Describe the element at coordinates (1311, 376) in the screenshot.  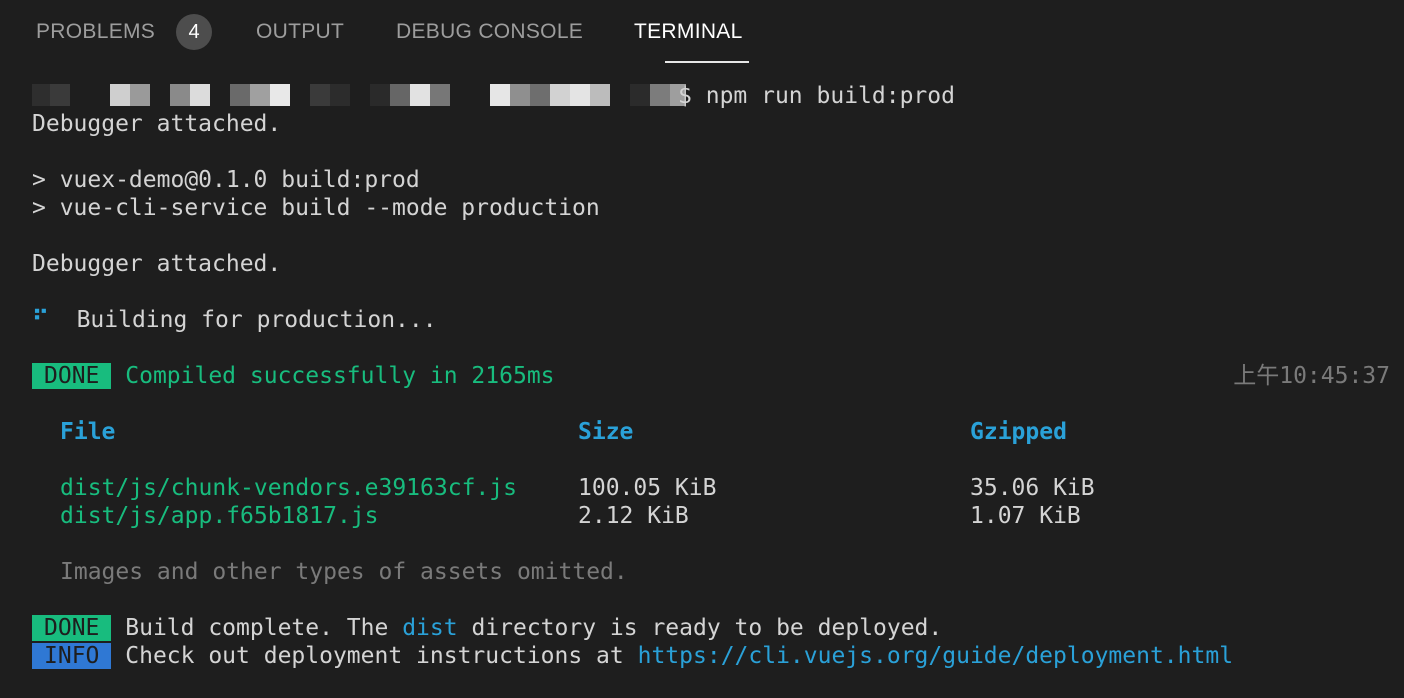
I see `timestamp: 上午10:45:37` at that location.